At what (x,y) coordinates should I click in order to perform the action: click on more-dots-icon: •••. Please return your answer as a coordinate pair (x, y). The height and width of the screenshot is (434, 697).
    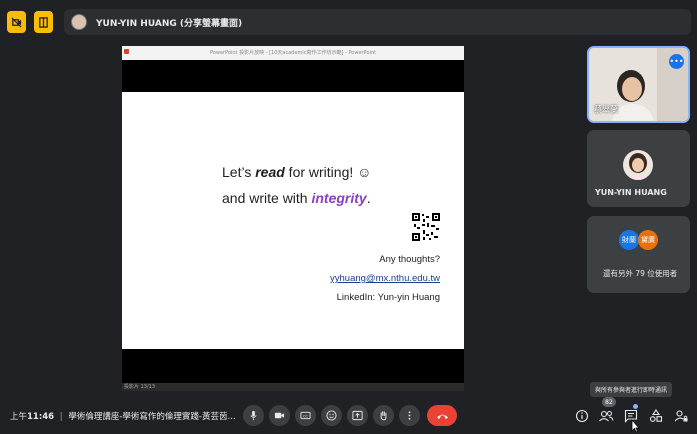
    Looking at the image, I should click on (676, 61).